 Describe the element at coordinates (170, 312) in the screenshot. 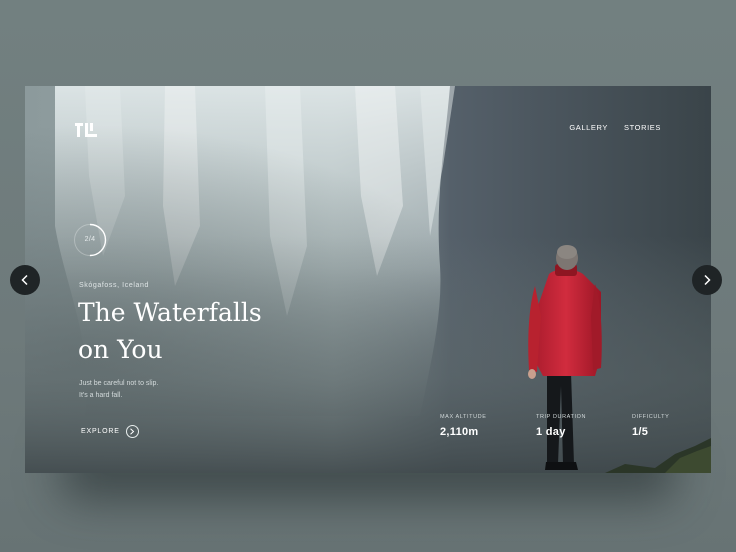

I see `hero-title-line-1: The Waterfalls` at that location.